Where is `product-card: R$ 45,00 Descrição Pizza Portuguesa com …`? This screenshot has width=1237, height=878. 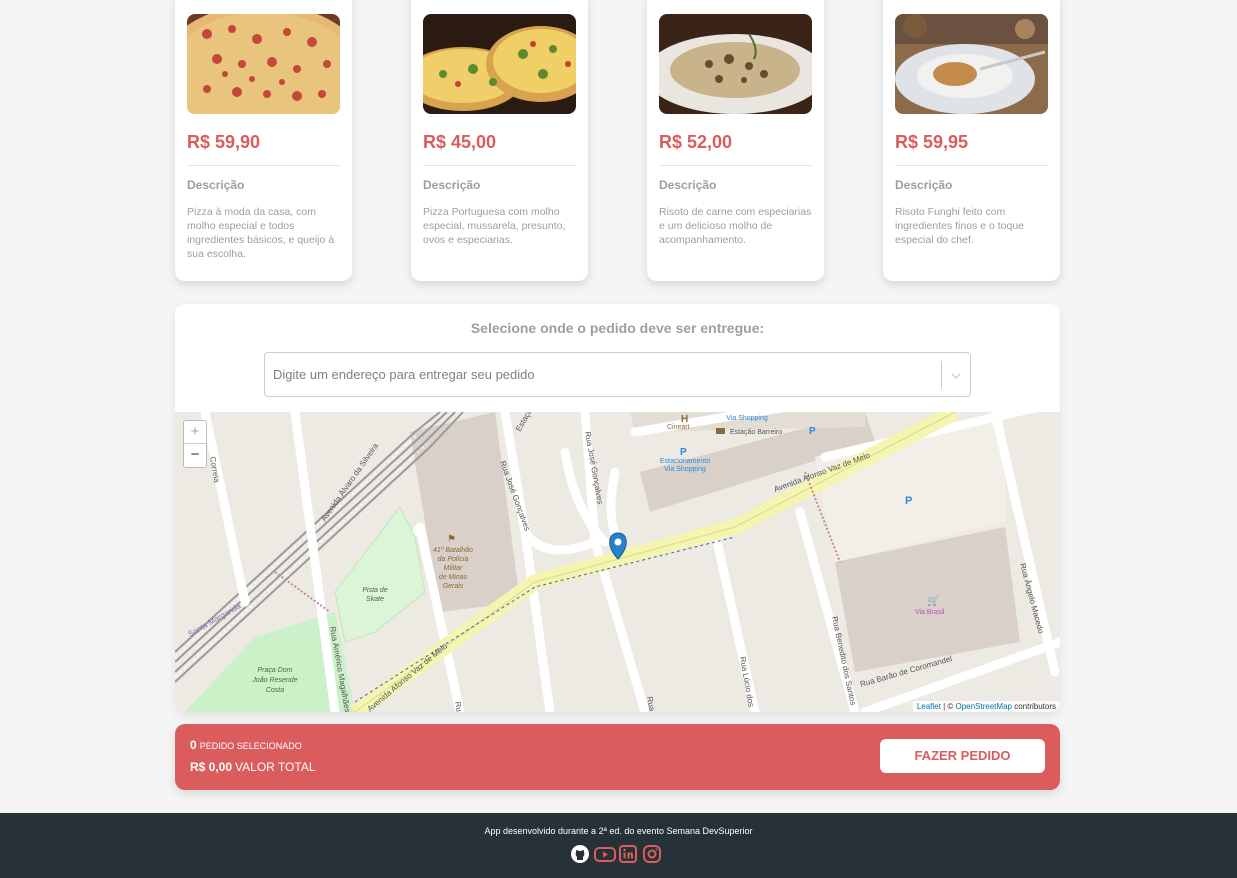 product-card: R$ 45,00 Descrição Pizza Portuguesa com … is located at coordinates (499, 140).